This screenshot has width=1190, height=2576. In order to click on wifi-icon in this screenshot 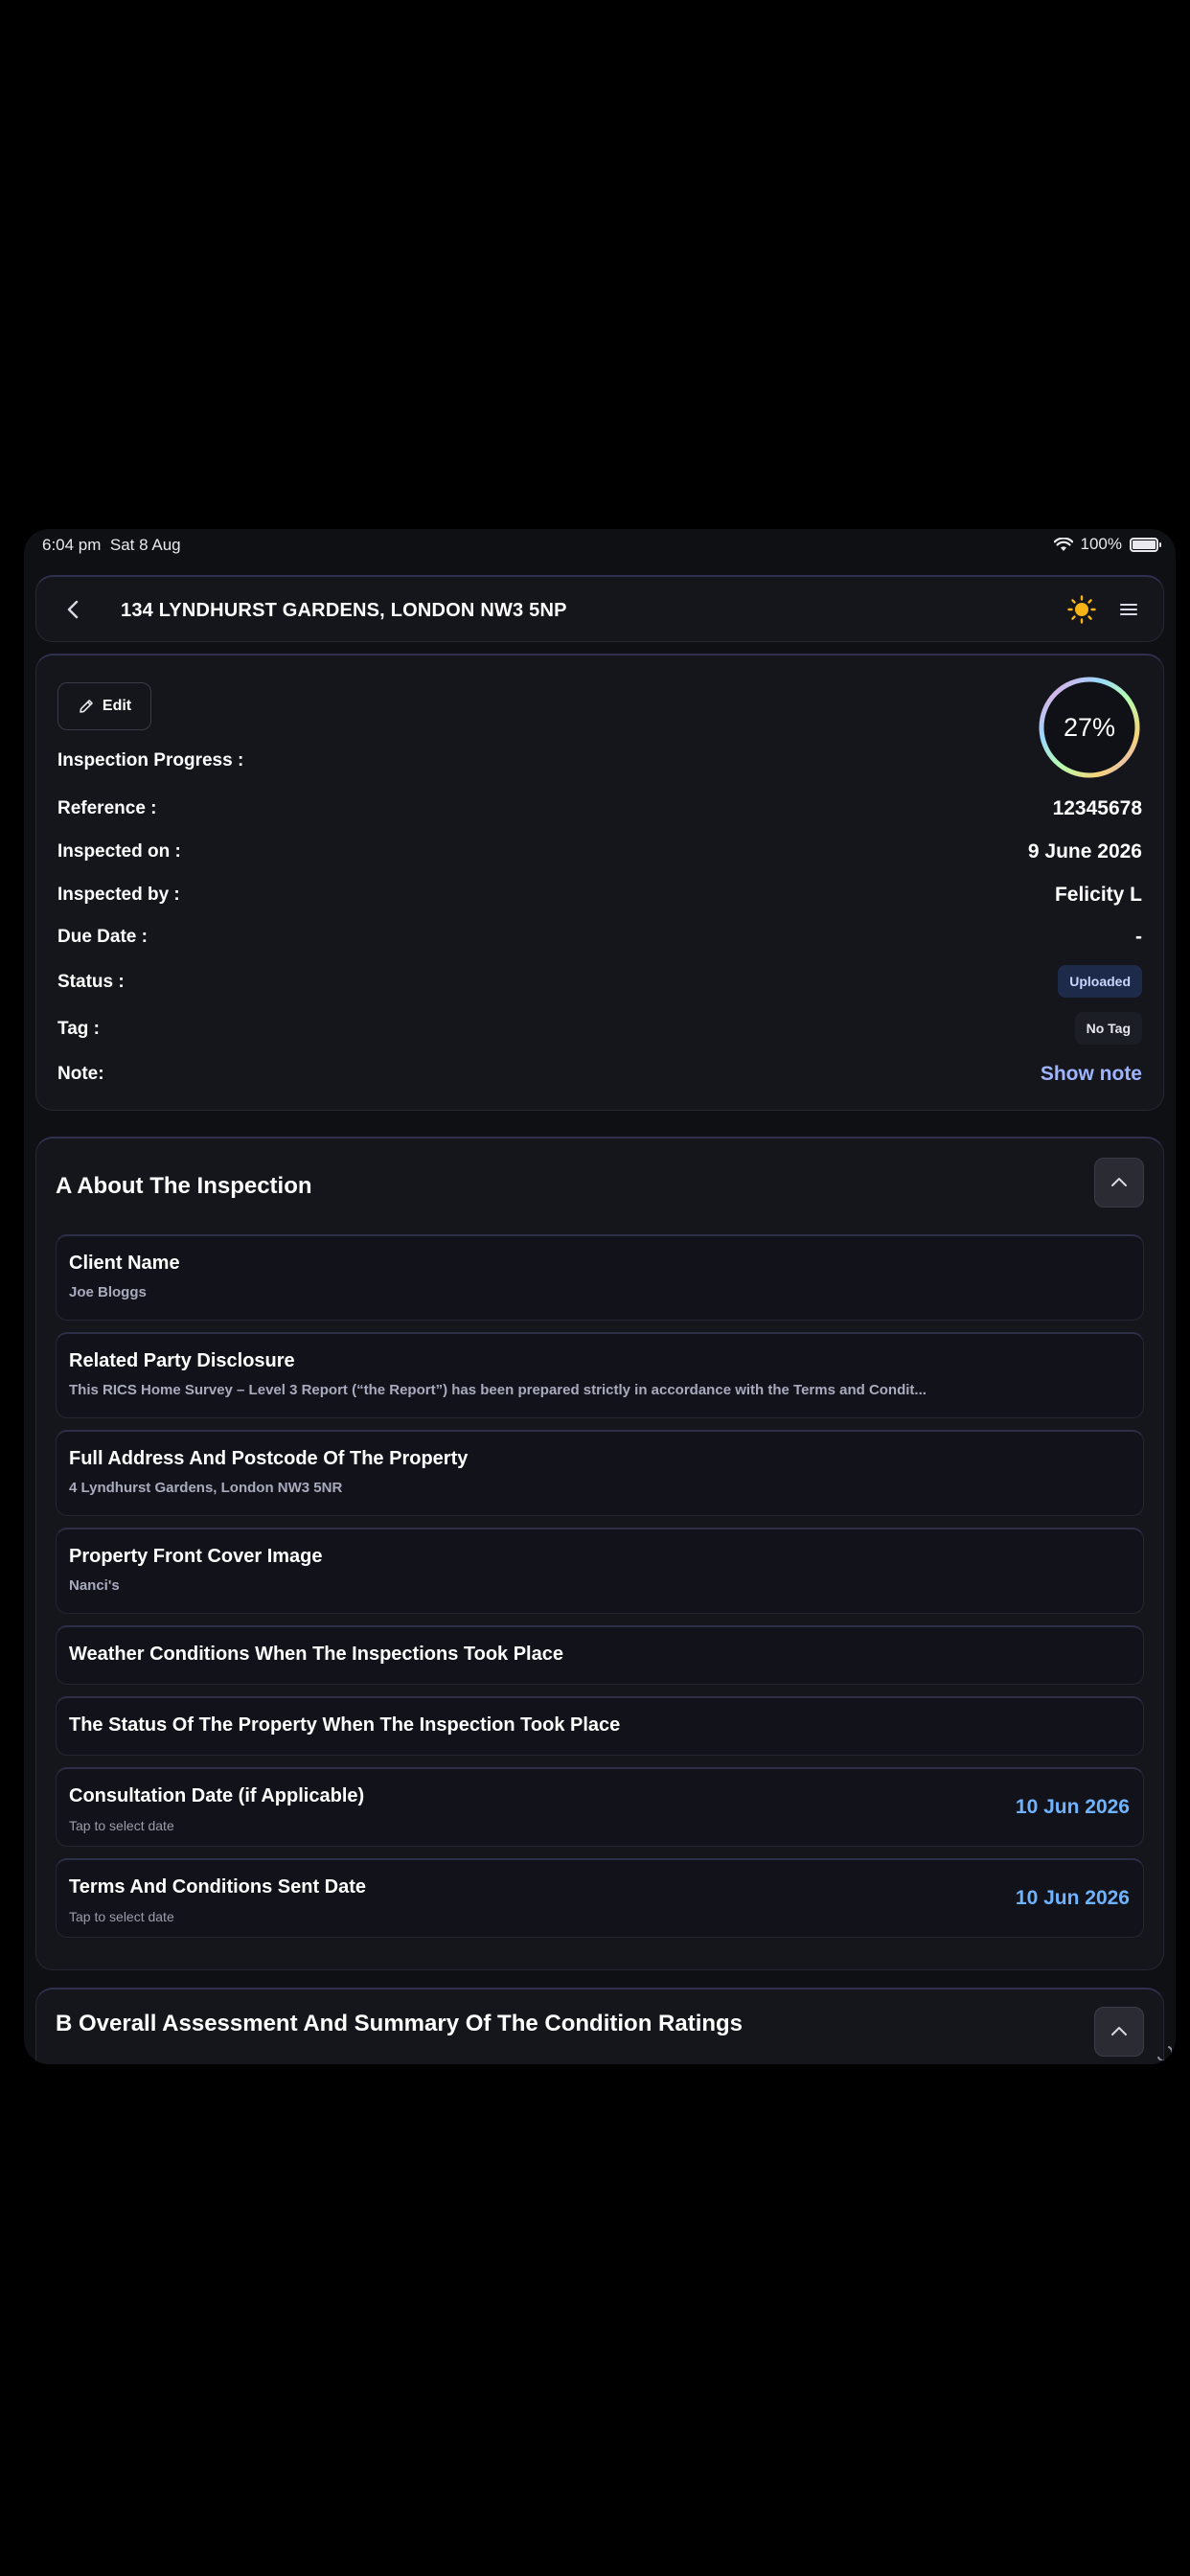, I will do `click(1063, 544)`.